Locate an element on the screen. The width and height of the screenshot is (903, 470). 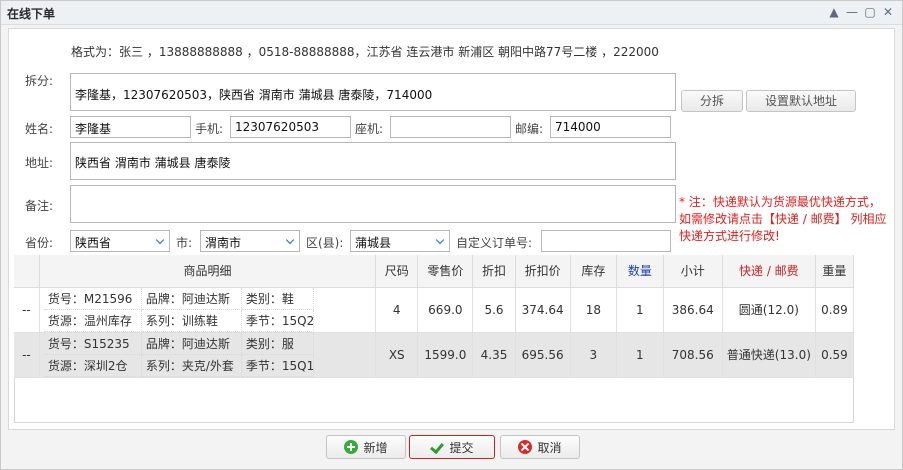
col-header-retail: 零售价 is located at coordinates (445, 271).